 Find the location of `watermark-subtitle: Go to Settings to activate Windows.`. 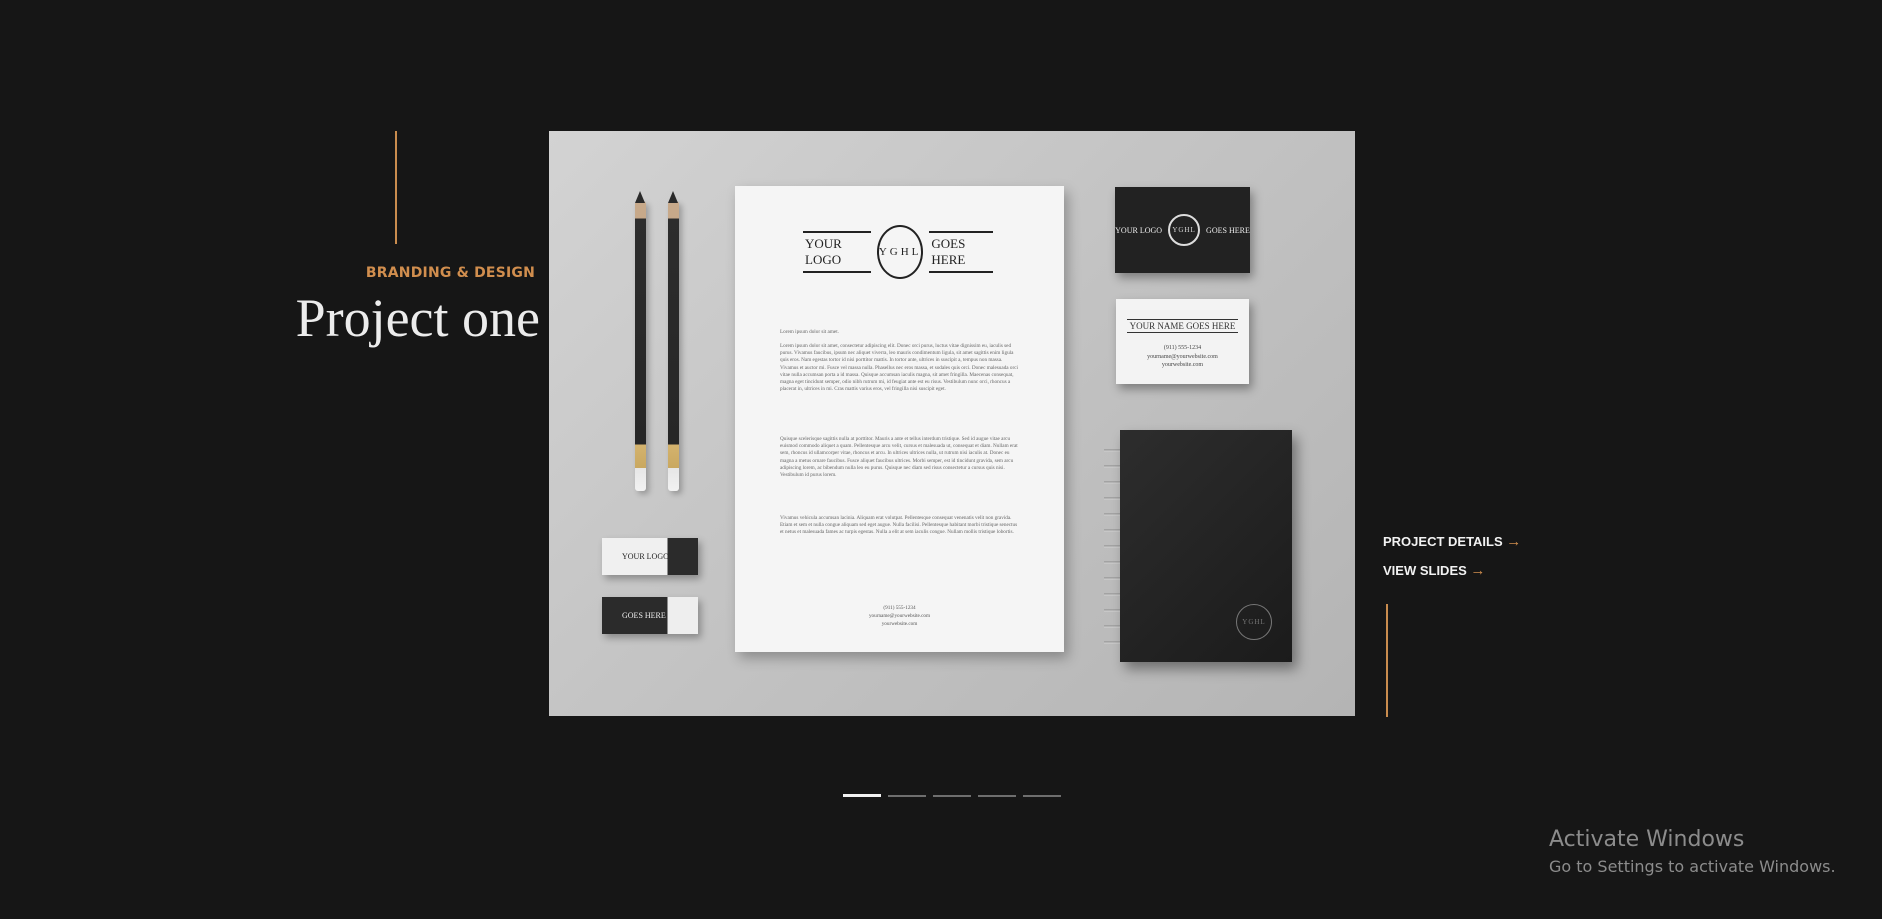

watermark-subtitle: Go to Settings to activate Windows. is located at coordinates (1692, 866).